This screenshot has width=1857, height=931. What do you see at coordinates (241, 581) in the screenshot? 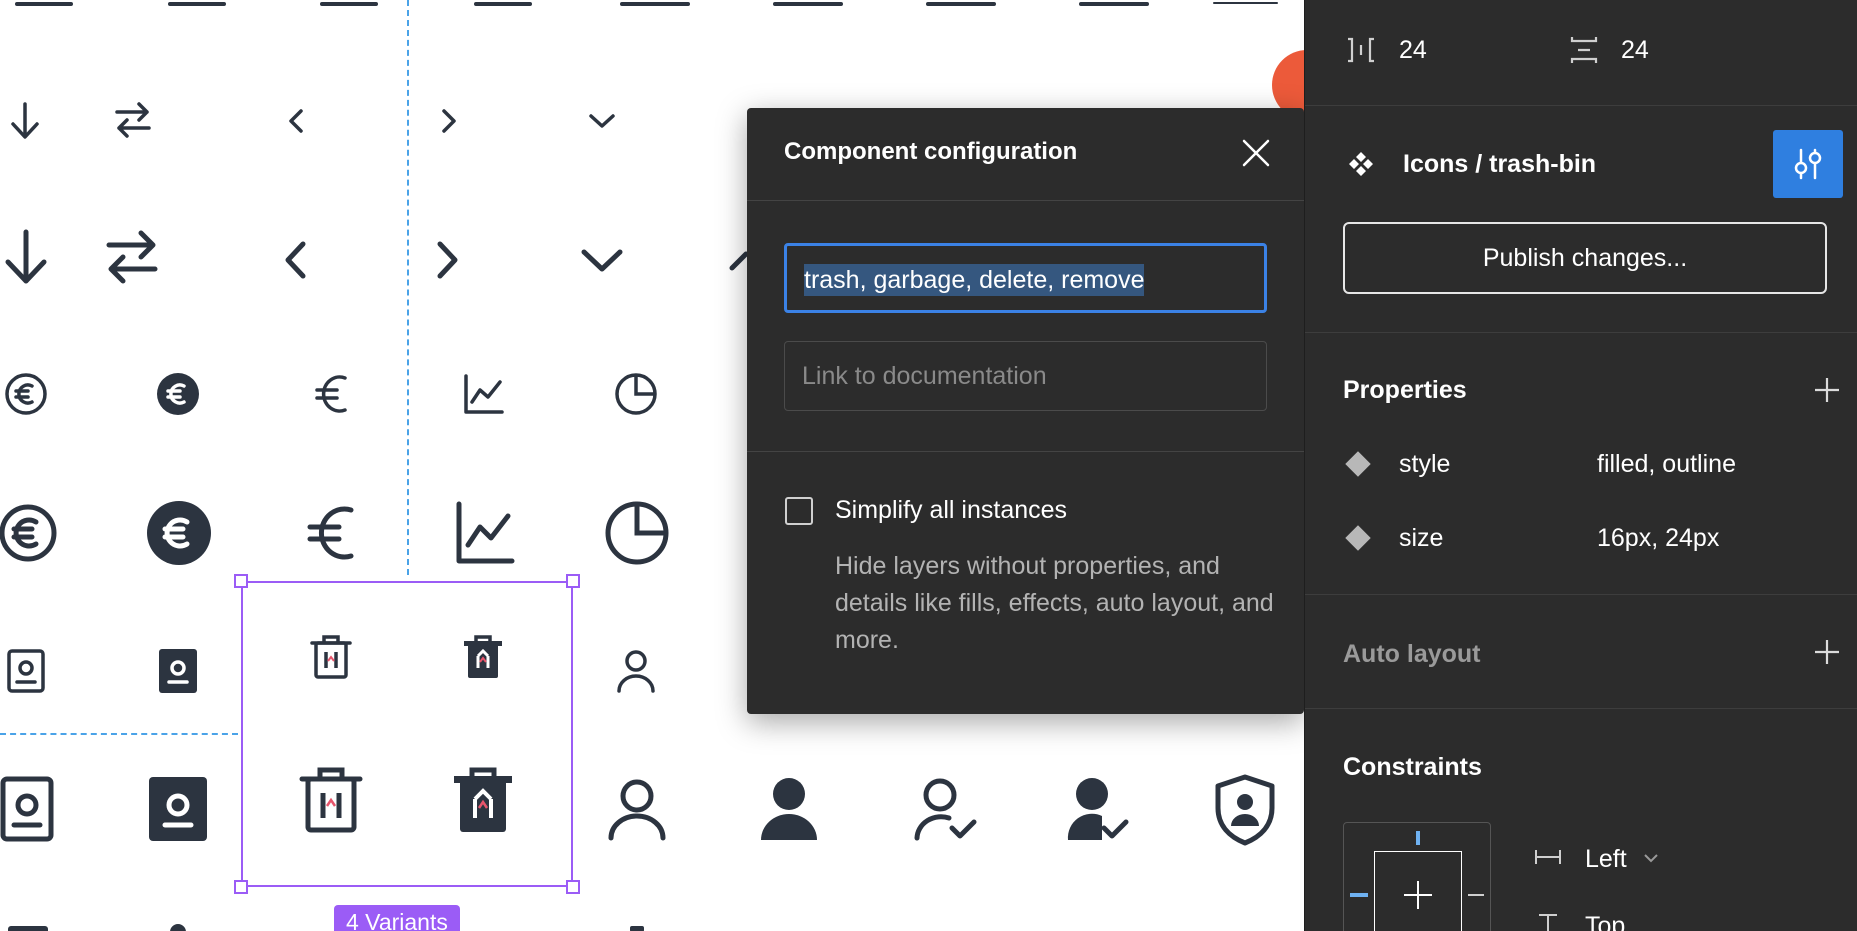
I see `resize-handle-top-left` at bounding box center [241, 581].